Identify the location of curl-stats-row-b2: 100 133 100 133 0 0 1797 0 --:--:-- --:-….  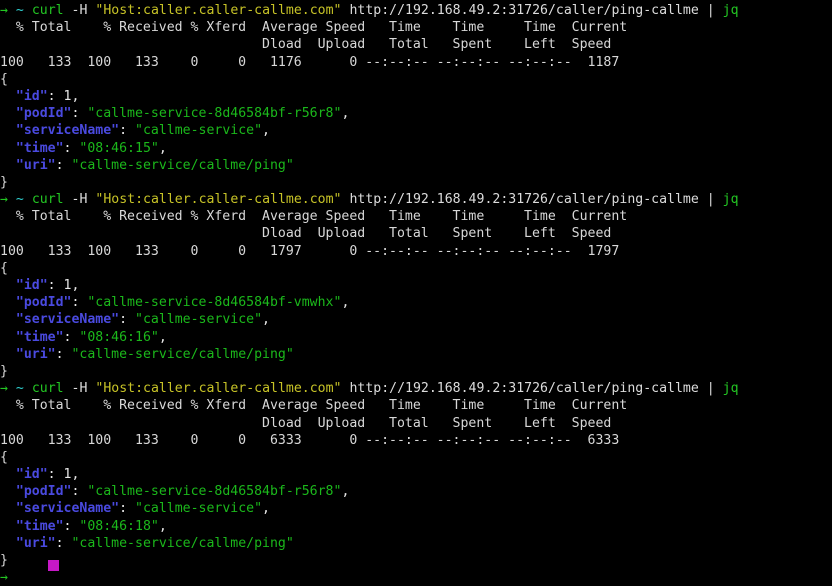
(310, 251).